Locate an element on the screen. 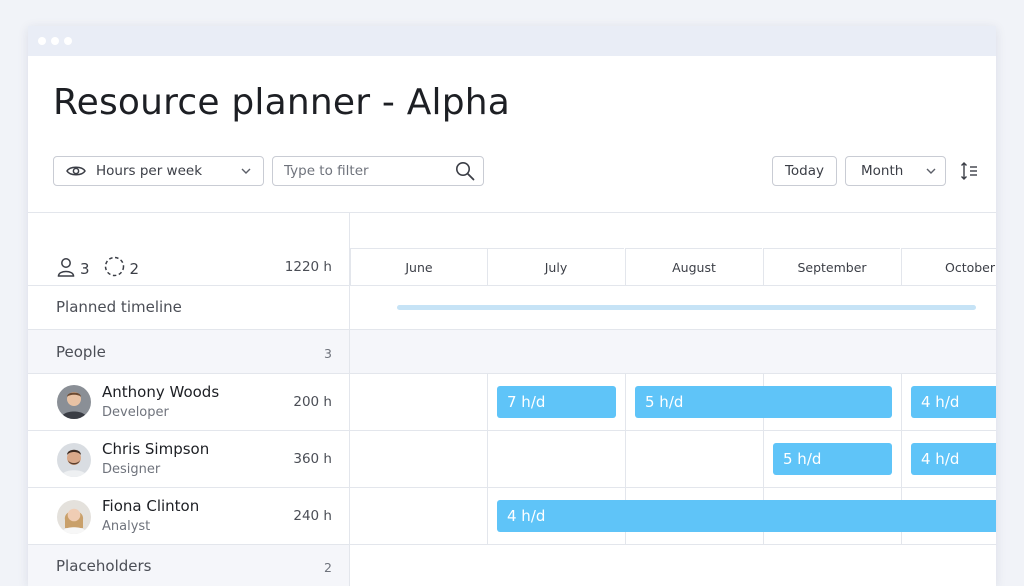 The height and width of the screenshot is (586, 1024). person-role: Developer is located at coordinates (135, 412).